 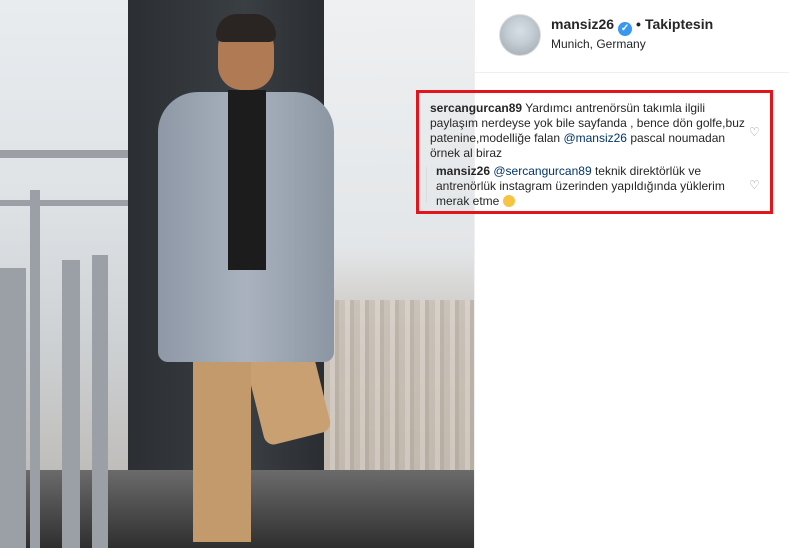 What do you see at coordinates (463, 171) in the screenshot?
I see `reply-username: mansiz26` at bounding box center [463, 171].